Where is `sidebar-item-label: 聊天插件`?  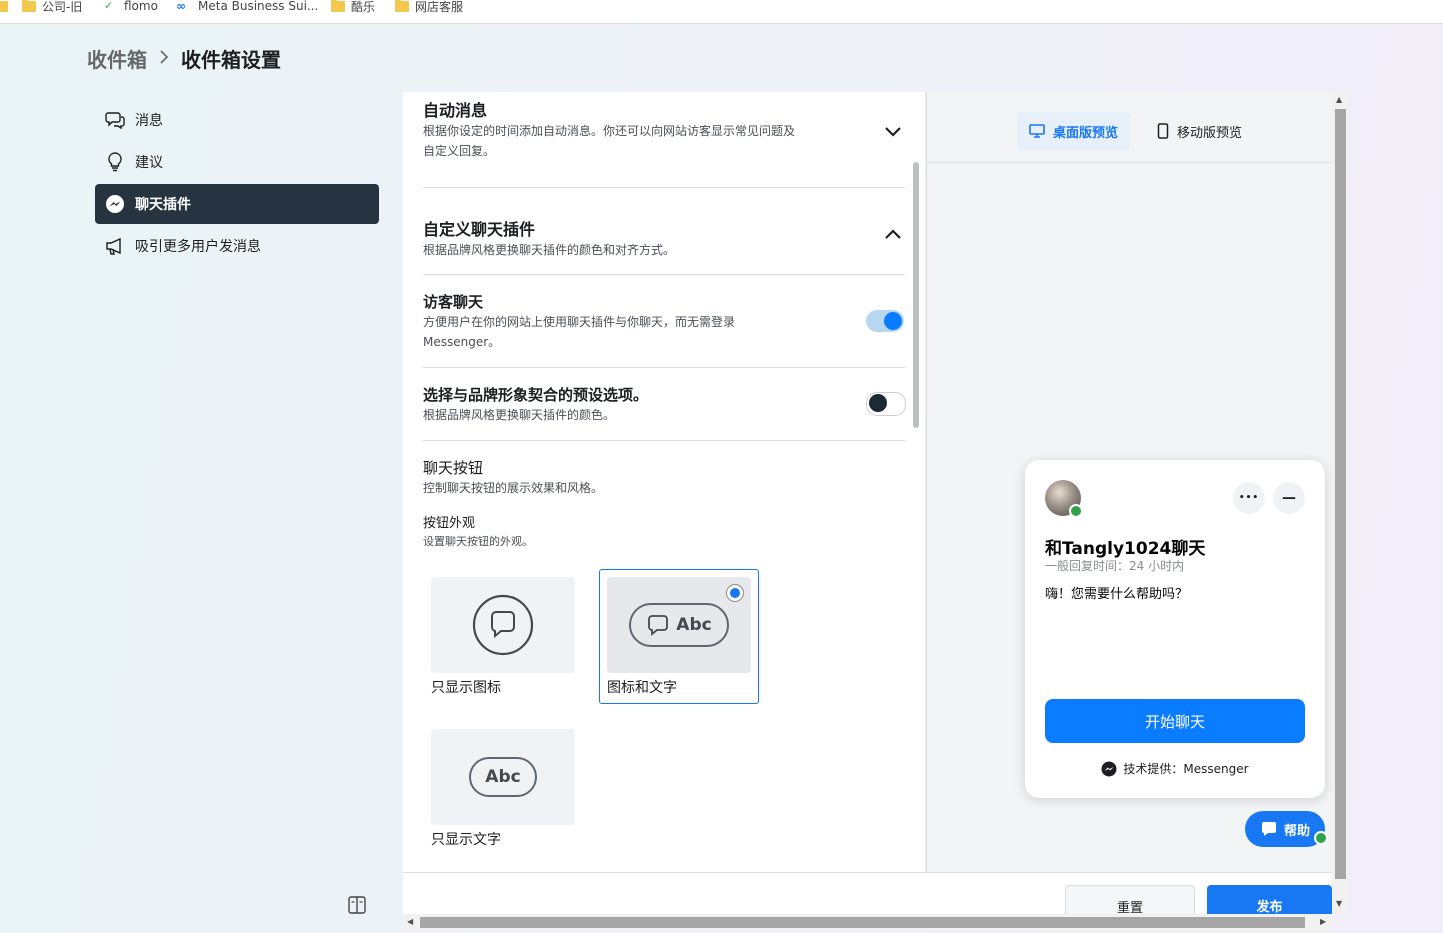
sidebar-item-label: 聊天插件 is located at coordinates (163, 205).